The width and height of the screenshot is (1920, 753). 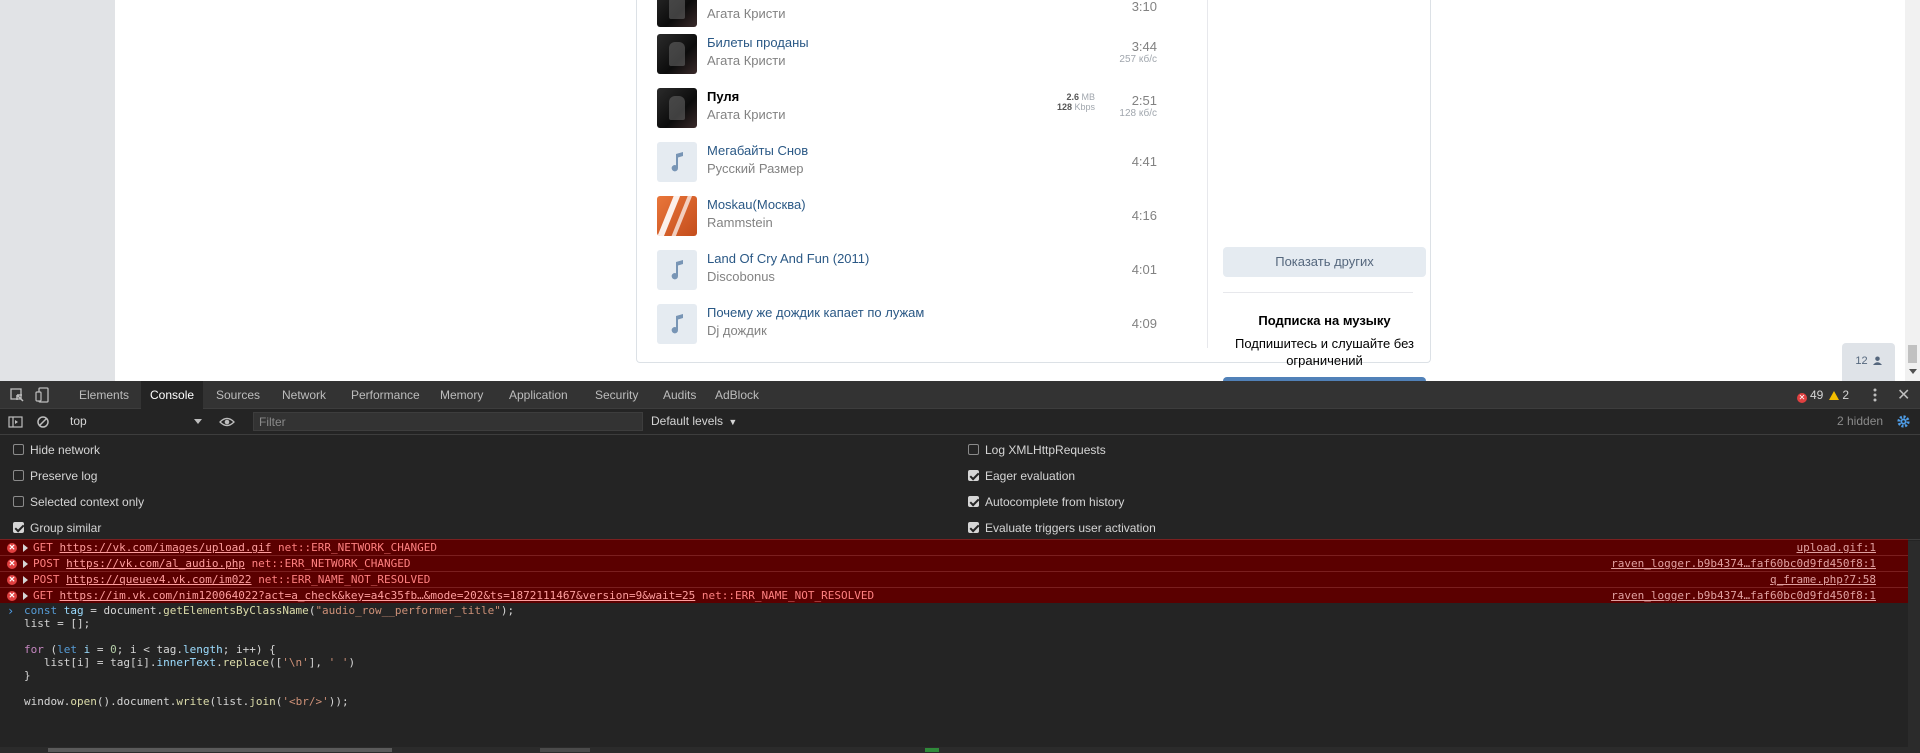 What do you see at coordinates (385, 395) in the screenshot?
I see `tab-performance: Performance` at bounding box center [385, 395].